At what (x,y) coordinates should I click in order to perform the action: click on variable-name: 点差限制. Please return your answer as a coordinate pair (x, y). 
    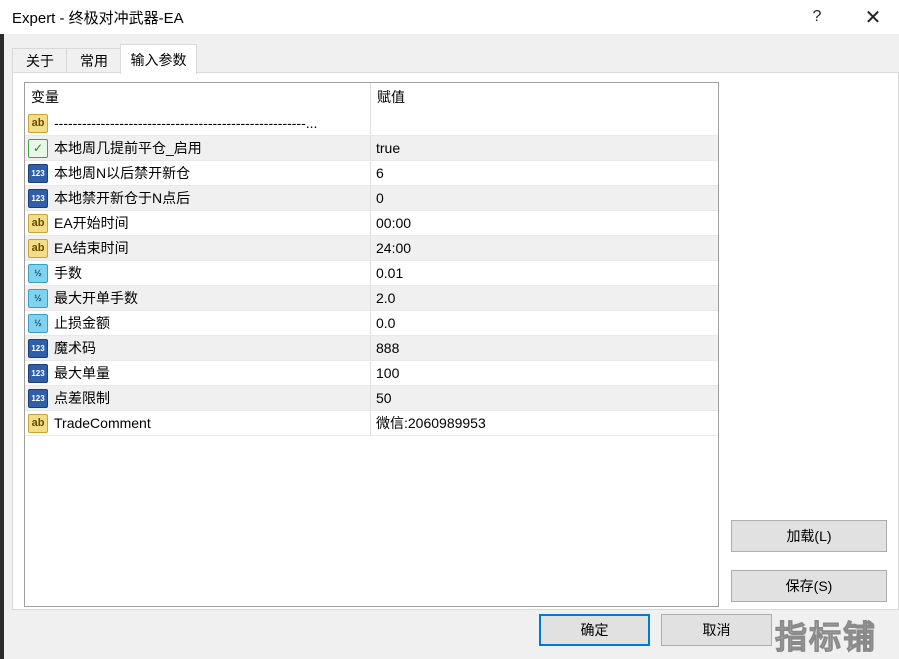
    Looking at the image, I should click on (82, 398).